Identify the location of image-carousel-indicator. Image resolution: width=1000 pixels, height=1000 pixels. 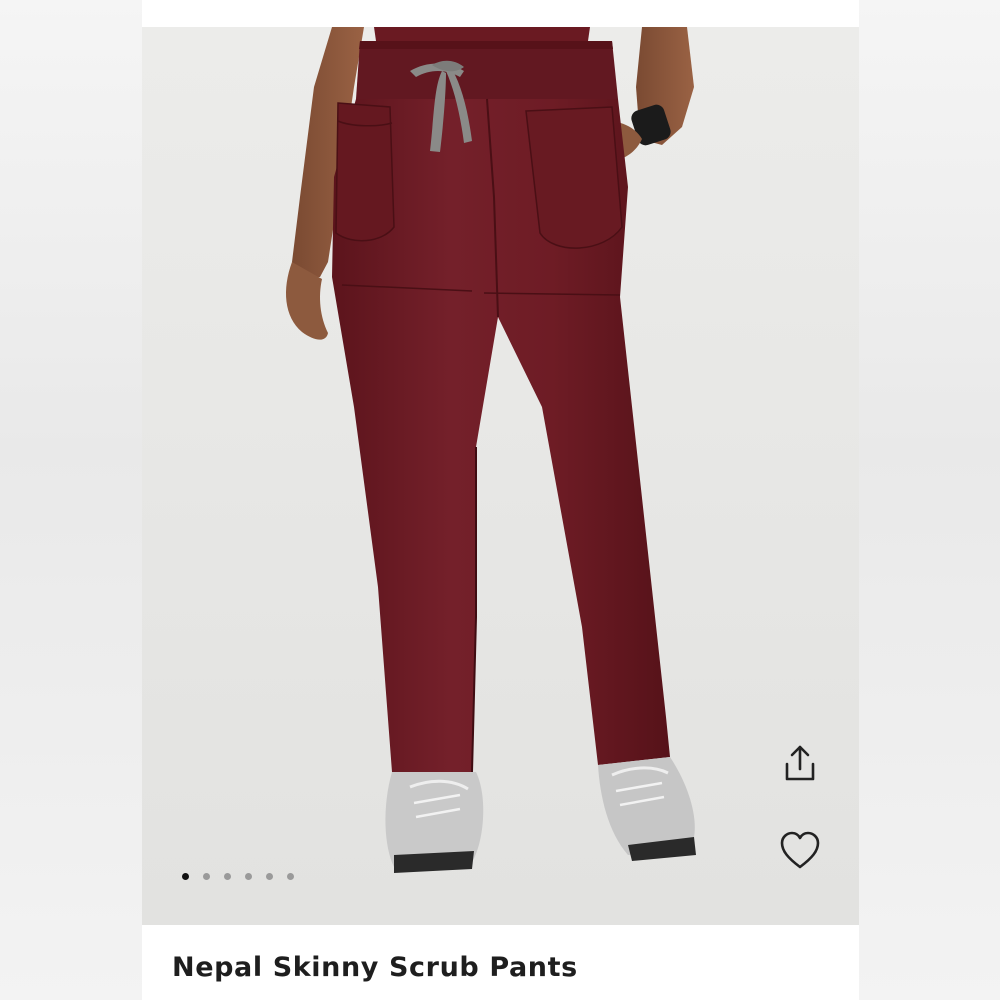
(238, 876).